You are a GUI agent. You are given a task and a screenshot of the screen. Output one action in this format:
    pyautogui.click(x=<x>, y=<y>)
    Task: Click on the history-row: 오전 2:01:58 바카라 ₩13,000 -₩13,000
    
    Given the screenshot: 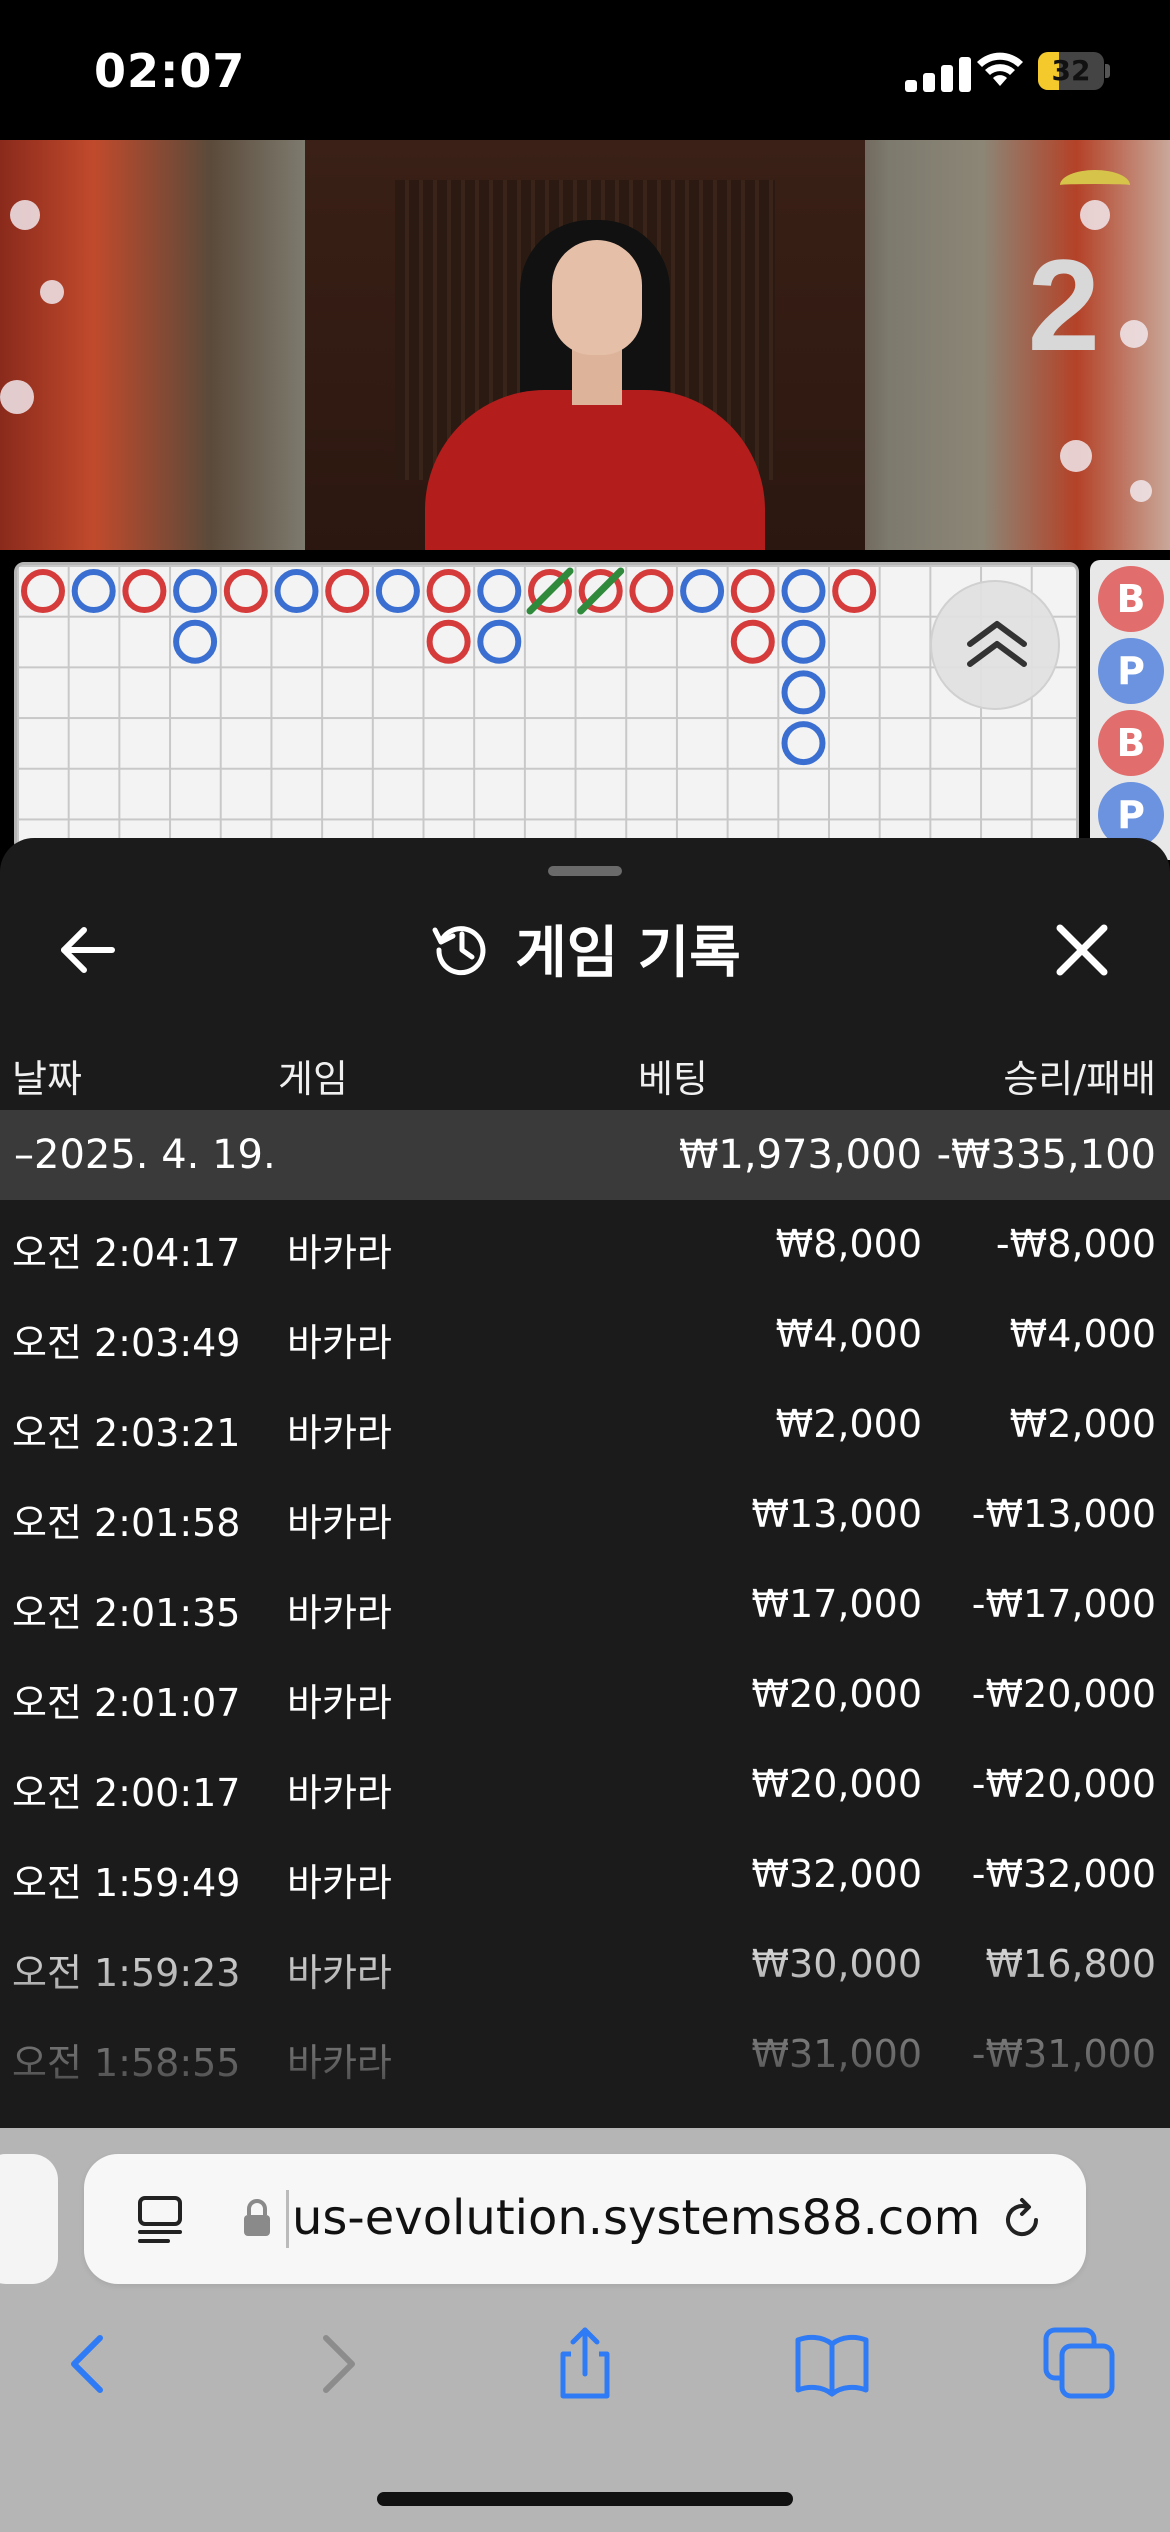 What is the action you would take?
    pyautogui.click(x=585, y=1515)
    